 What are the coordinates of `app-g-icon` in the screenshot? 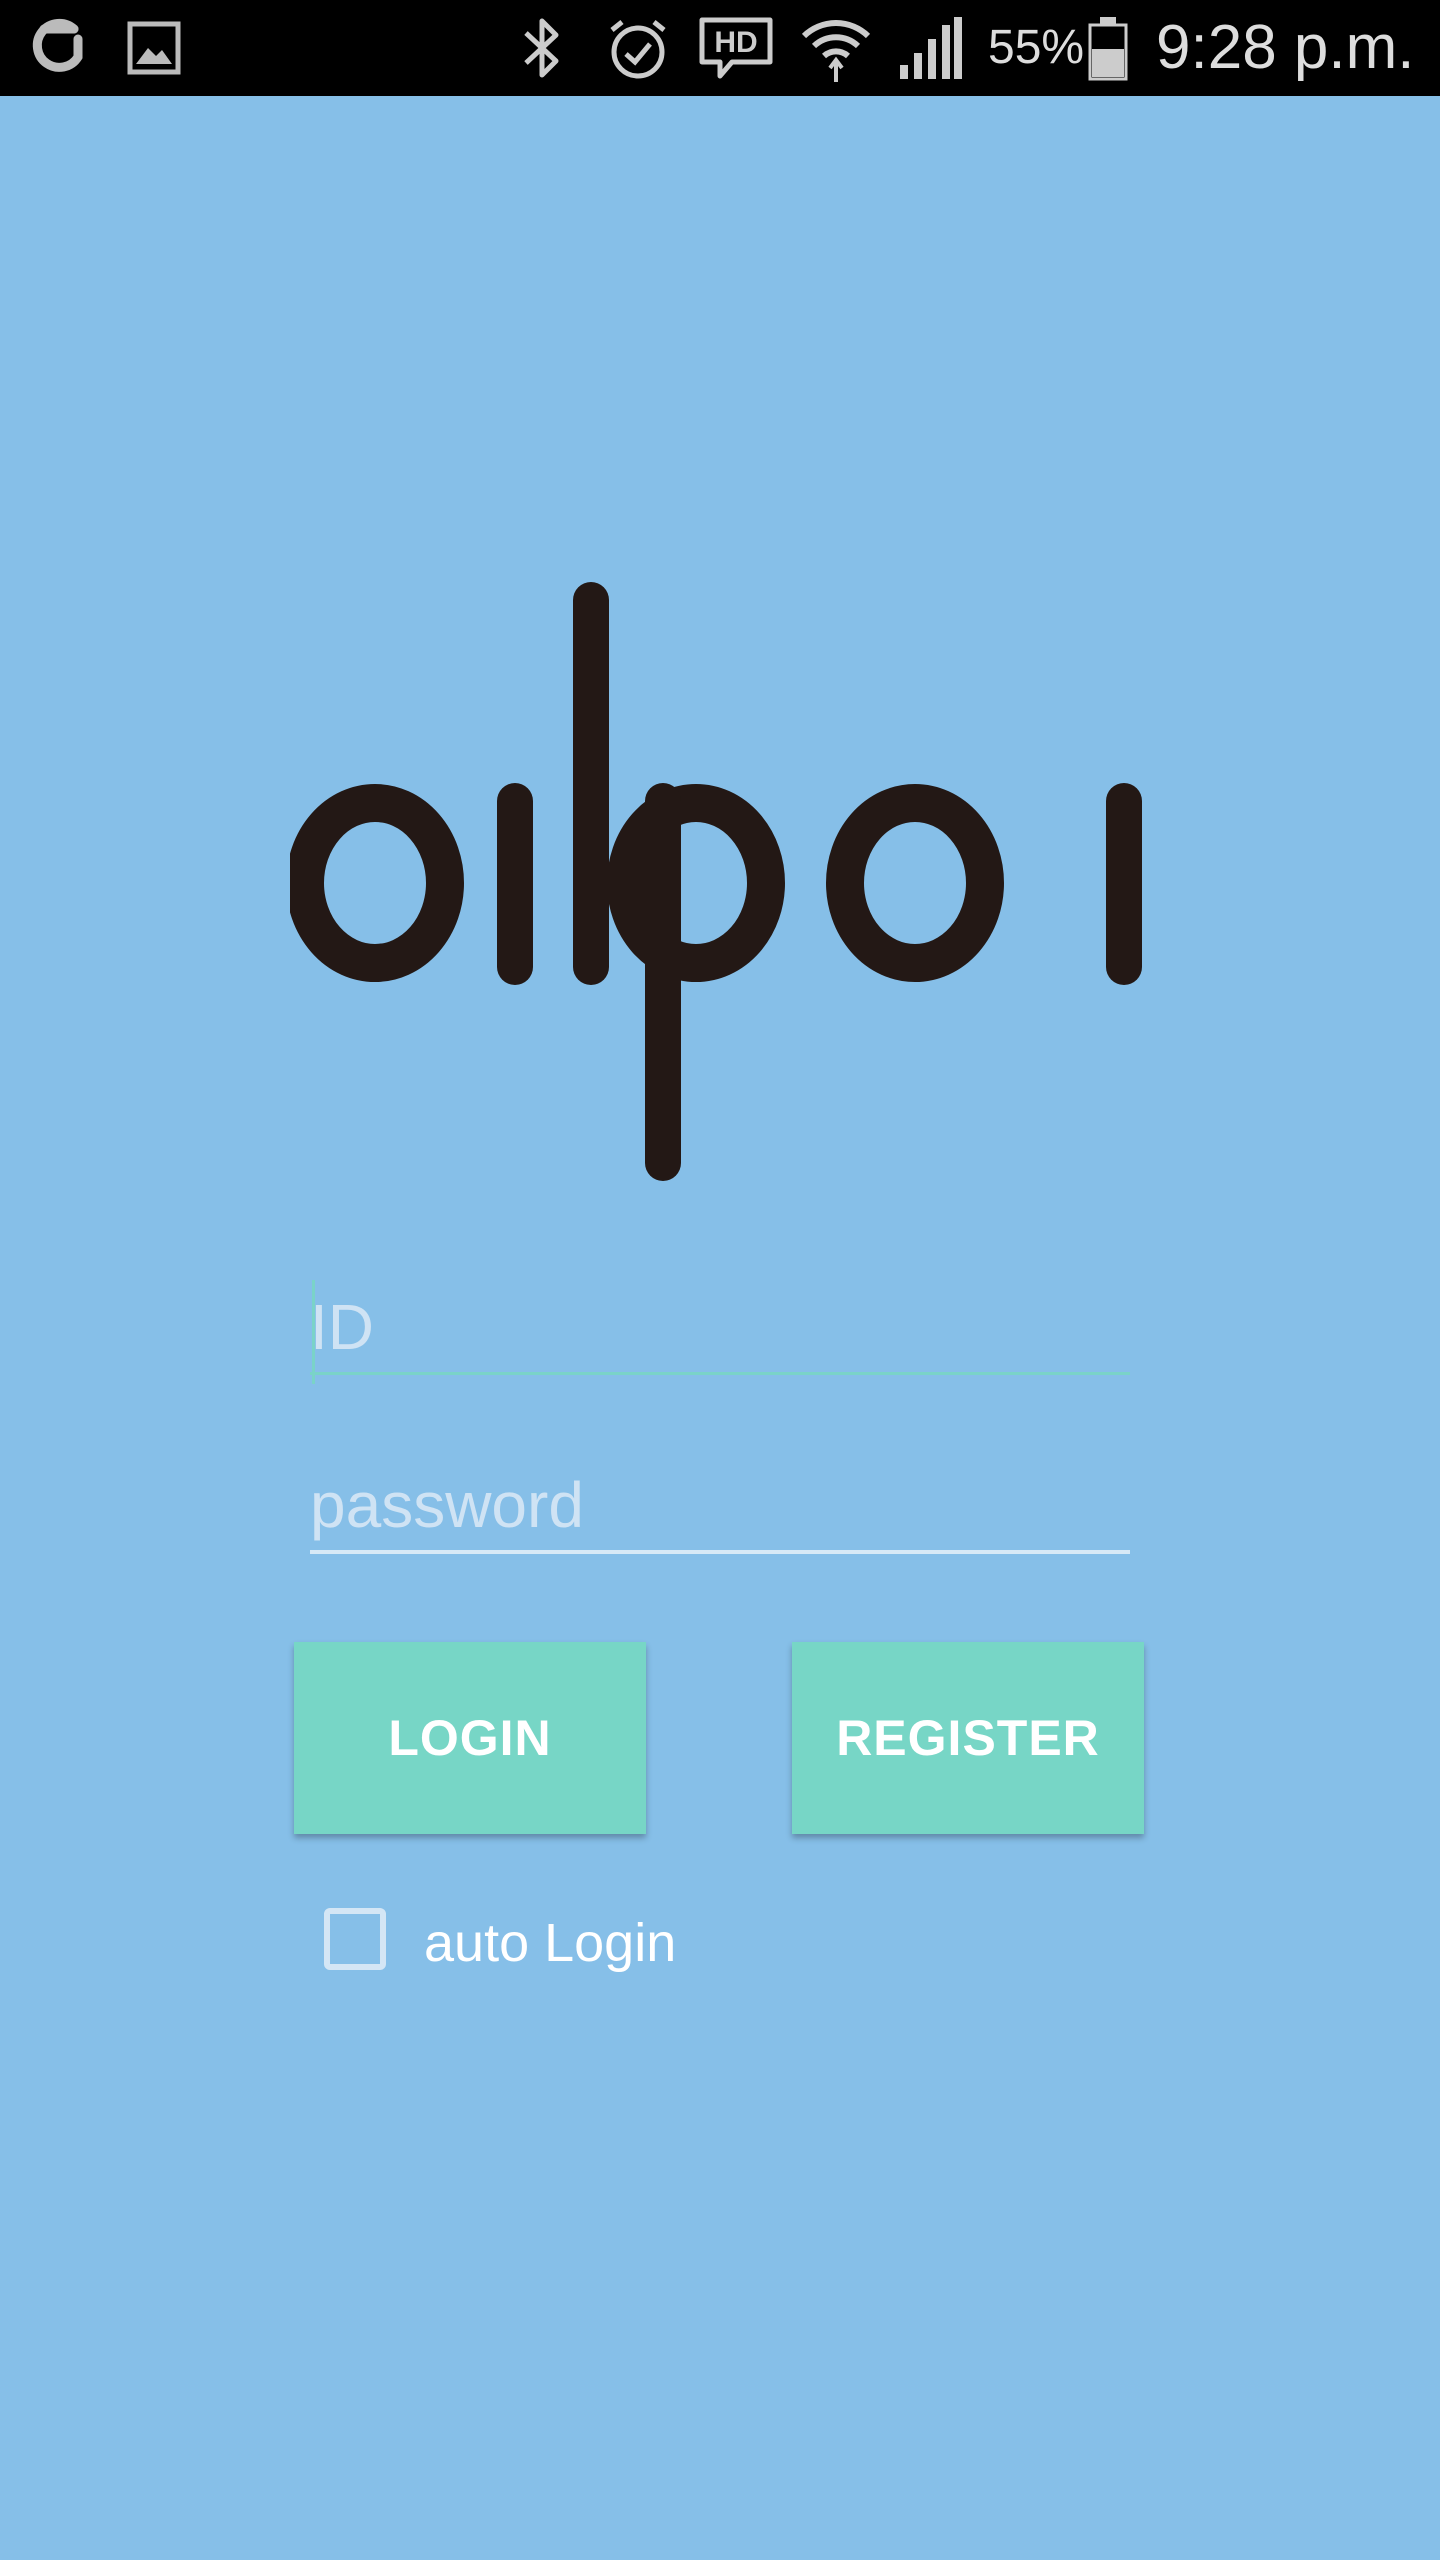 It's located at (59, 48).